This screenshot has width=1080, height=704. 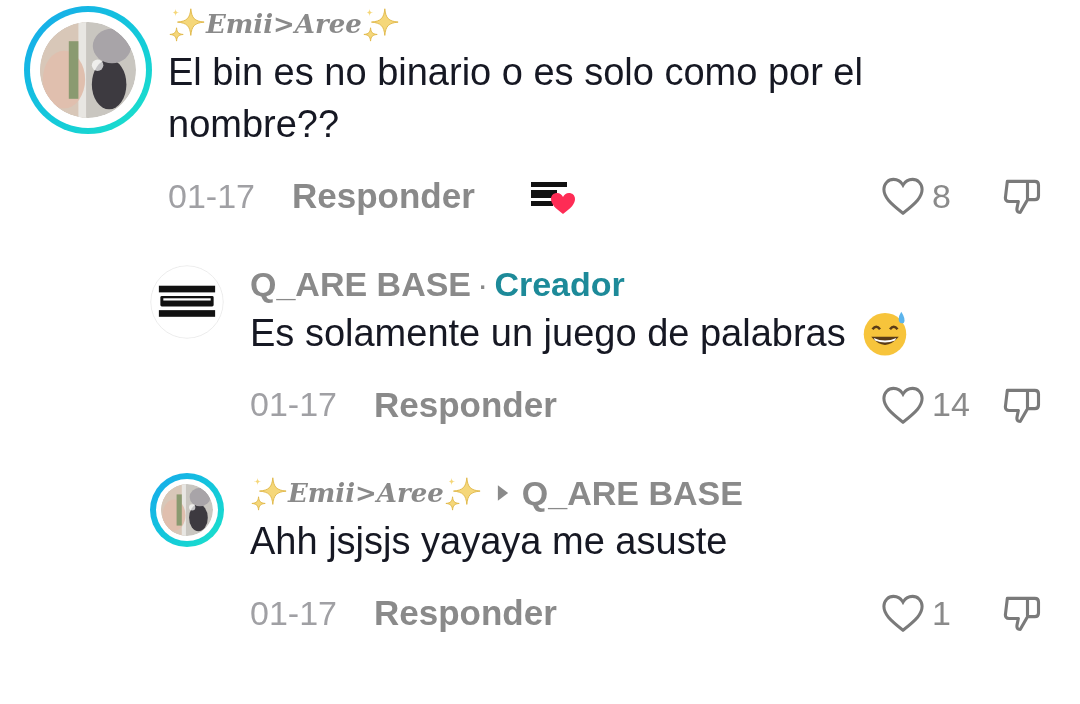 I want to click on comment-text: Ahh jsjsjs yayaya me asuste, so click(x=489, y=541).